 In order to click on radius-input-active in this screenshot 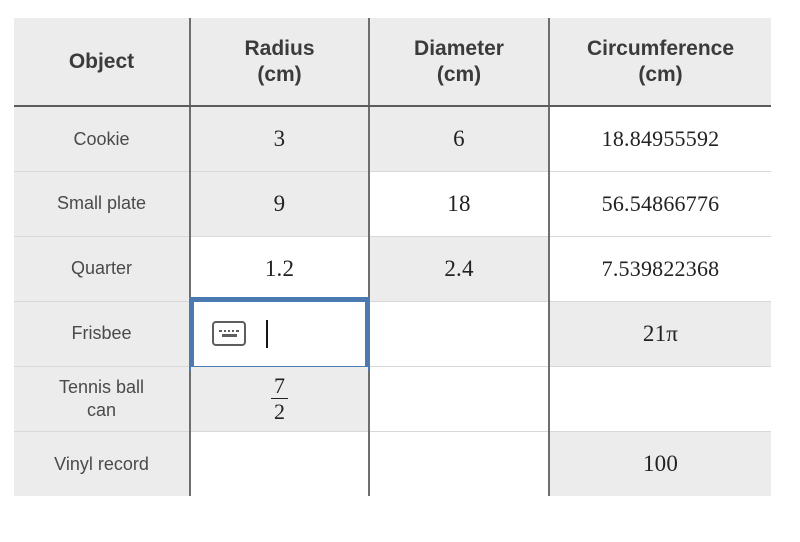, I will do `click(279, 333)`.